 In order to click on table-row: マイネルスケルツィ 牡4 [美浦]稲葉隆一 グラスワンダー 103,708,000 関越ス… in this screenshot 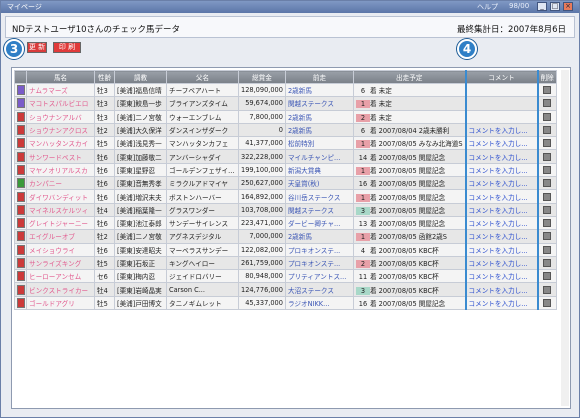, I will do `click(285, 209)`.